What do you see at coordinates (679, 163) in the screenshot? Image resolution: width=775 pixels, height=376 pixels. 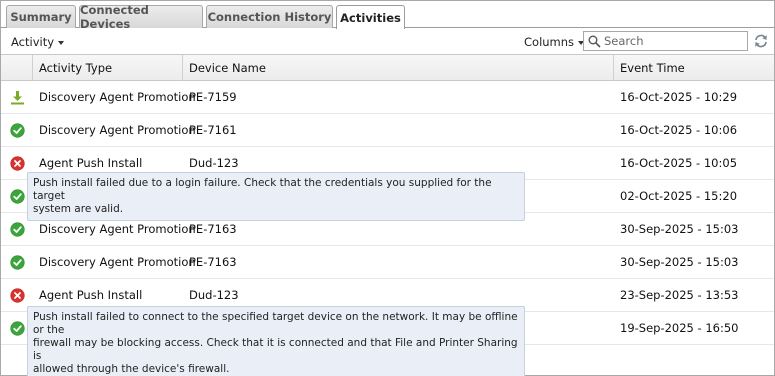 I see `event-time-cell: 16-Oct-2025 - 10:05` at bounding box center [679, 163].